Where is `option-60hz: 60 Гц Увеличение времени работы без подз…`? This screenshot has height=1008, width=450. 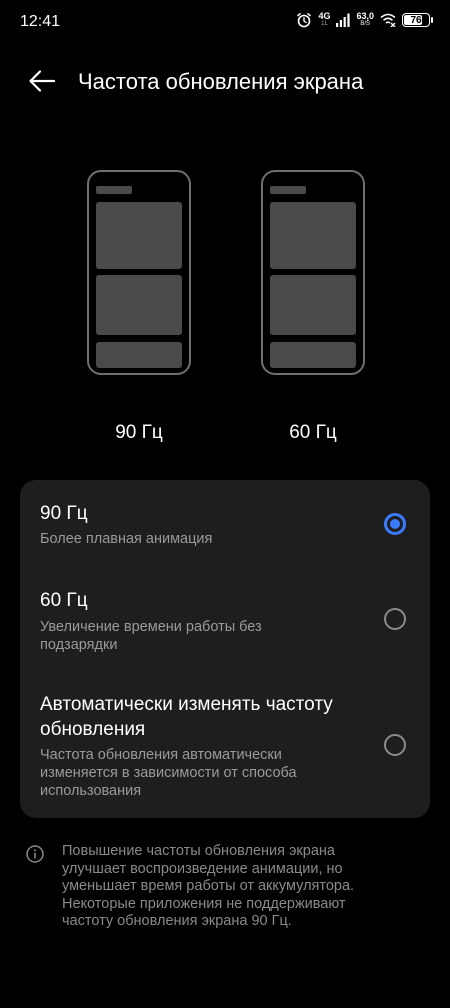 option-60hz: 60 Гц Увеличение времени работы без подз… is located at coordinates (225, 617).